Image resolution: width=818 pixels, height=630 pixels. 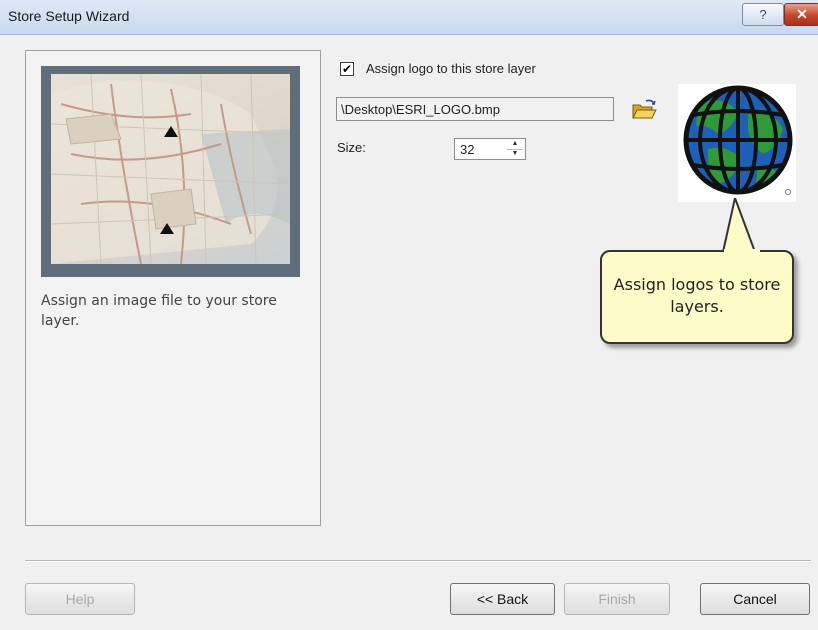 I want to click on map-preview-frame, so click(x=170, y=171).